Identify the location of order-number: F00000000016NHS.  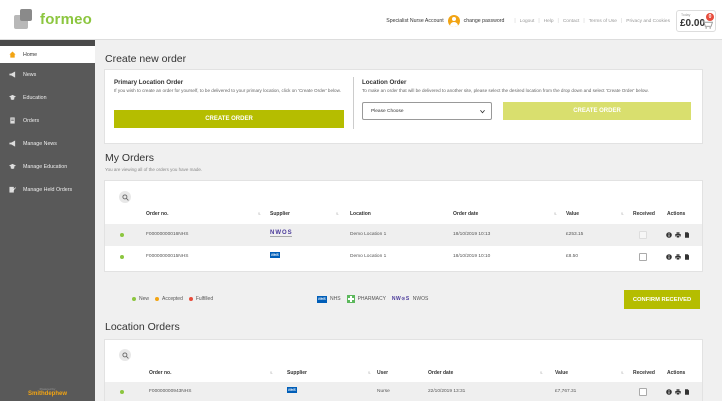
(167, 234).